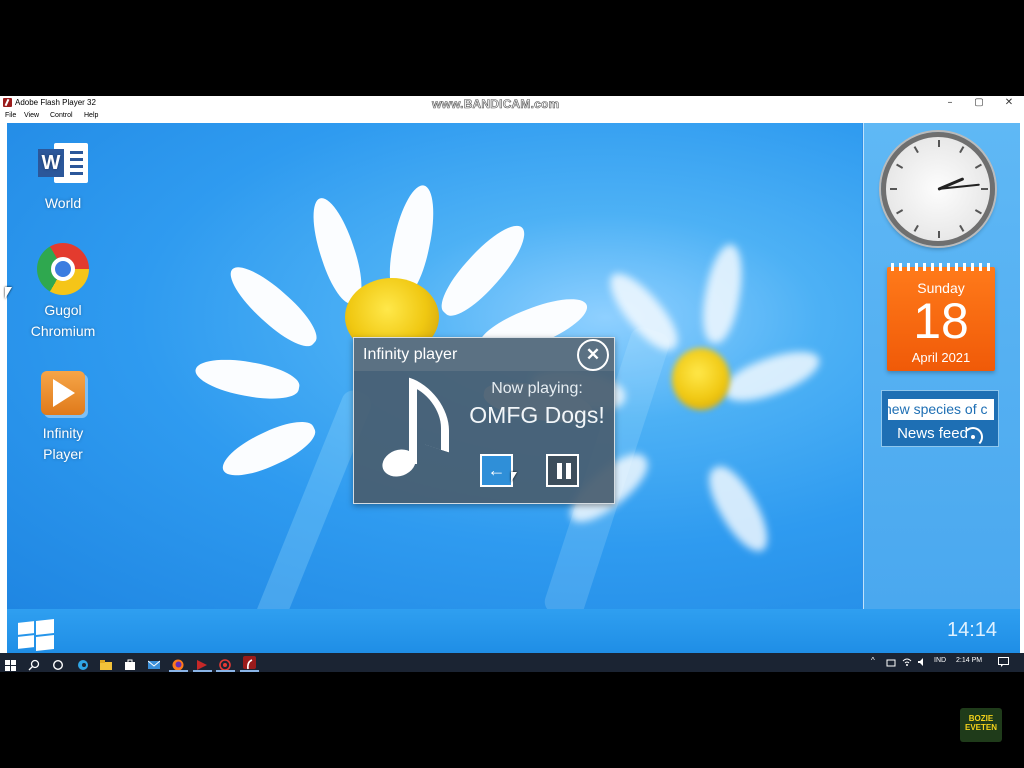  I want to click on news-ticker: new species of c, so click(941, 409).